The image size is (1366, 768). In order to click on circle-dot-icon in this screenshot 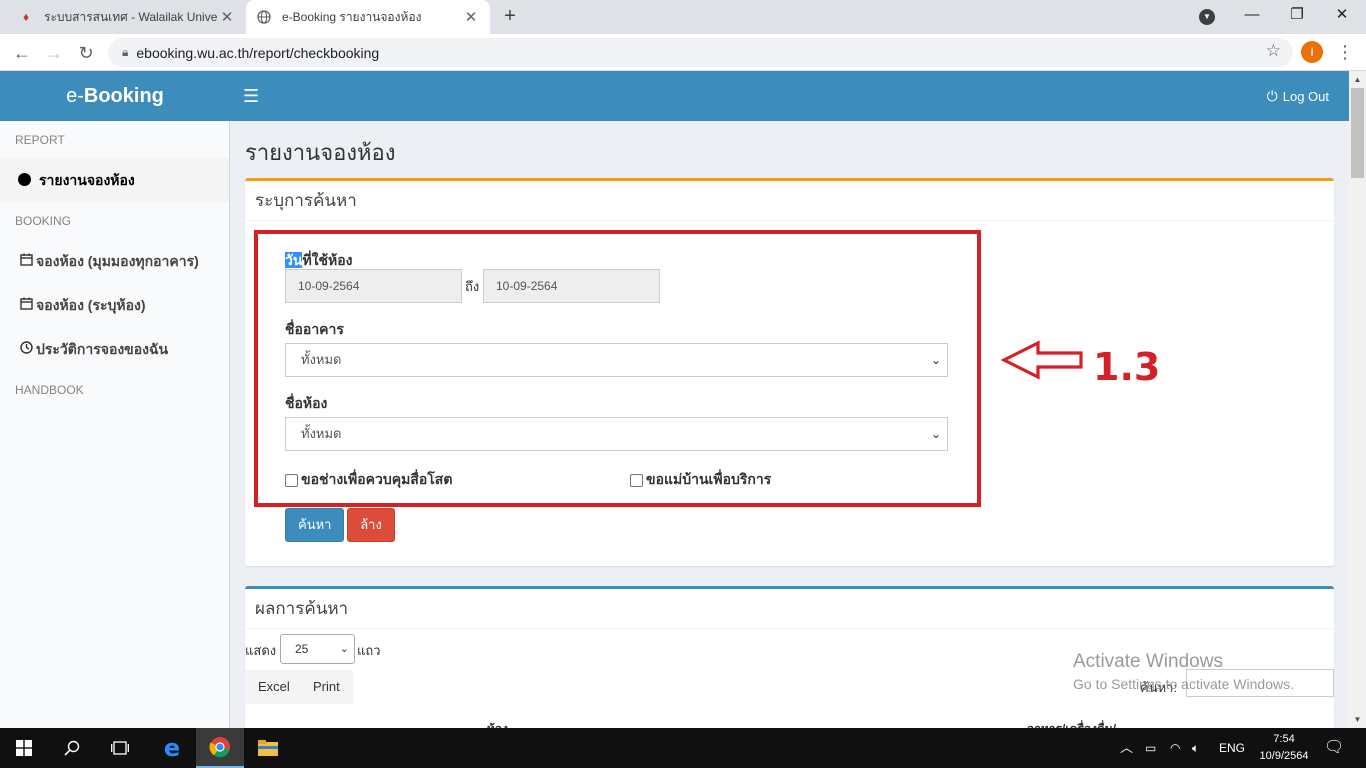, I will do `click(24, 179)`.